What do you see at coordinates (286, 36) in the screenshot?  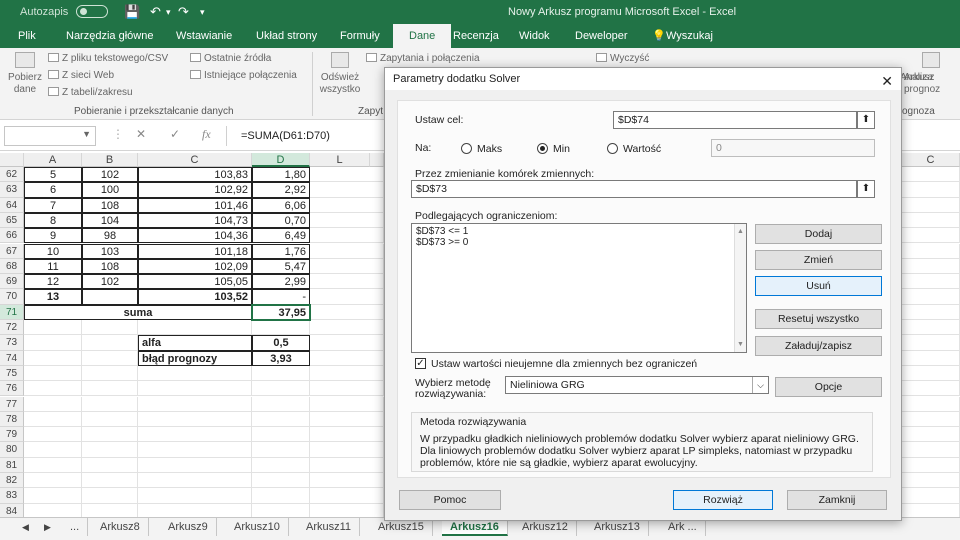 I see `tab-page-layout: Układ strony` at bounding box center [286, 36].